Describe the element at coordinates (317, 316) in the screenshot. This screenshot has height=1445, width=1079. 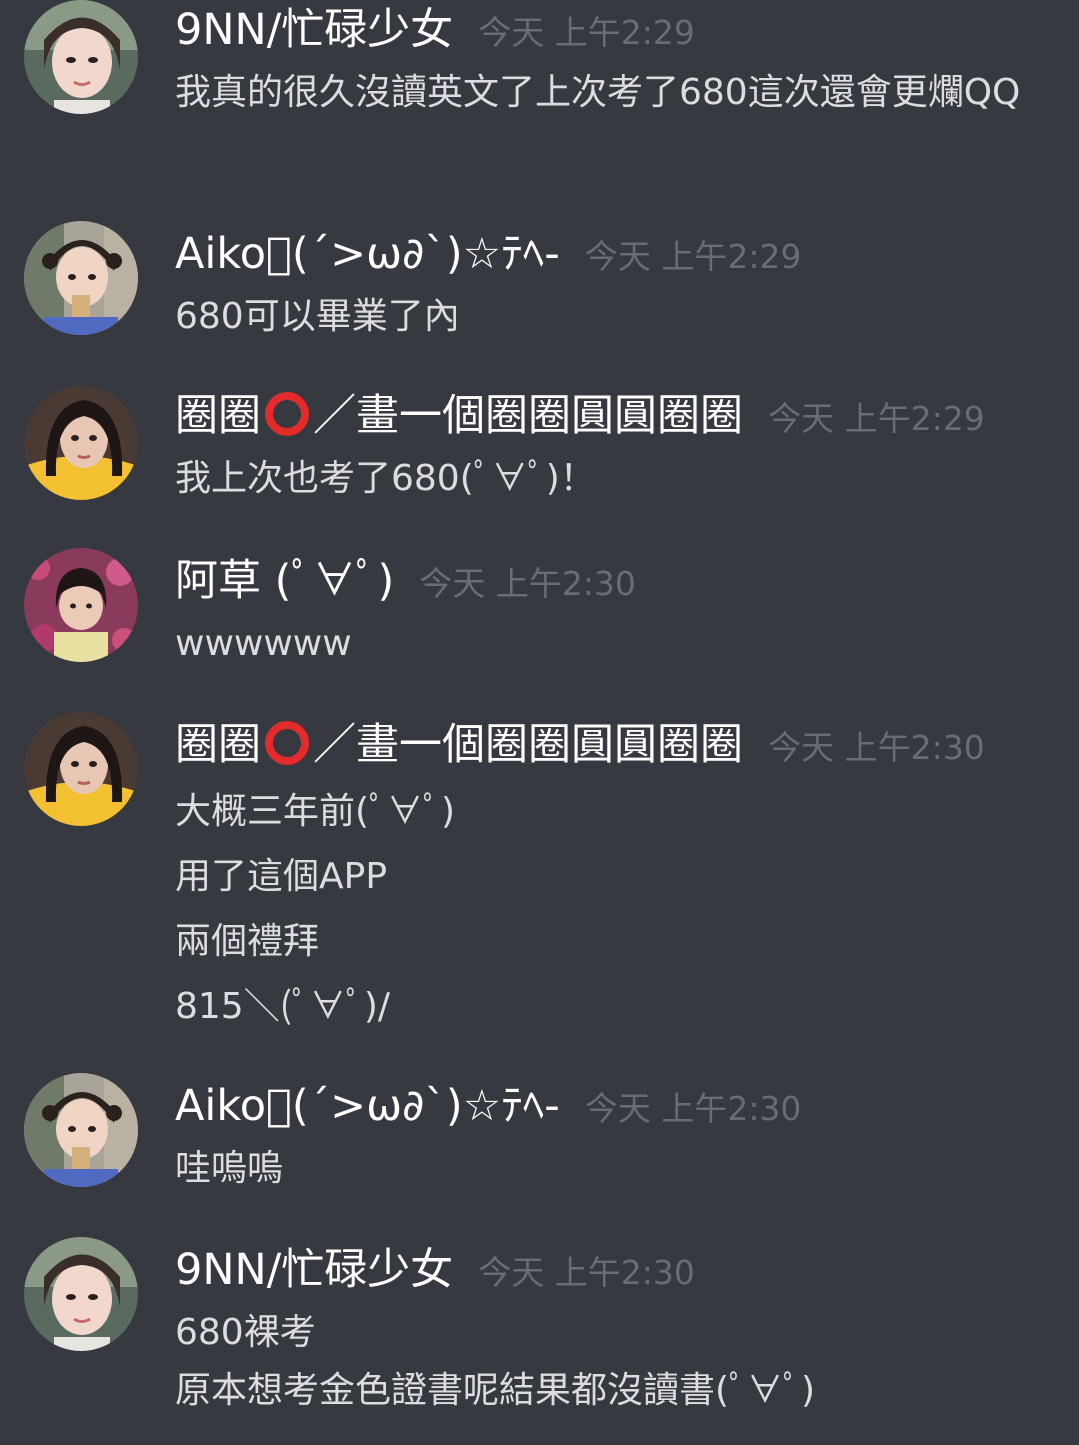
I see `message-text: 680可以畢業了內` at that location.